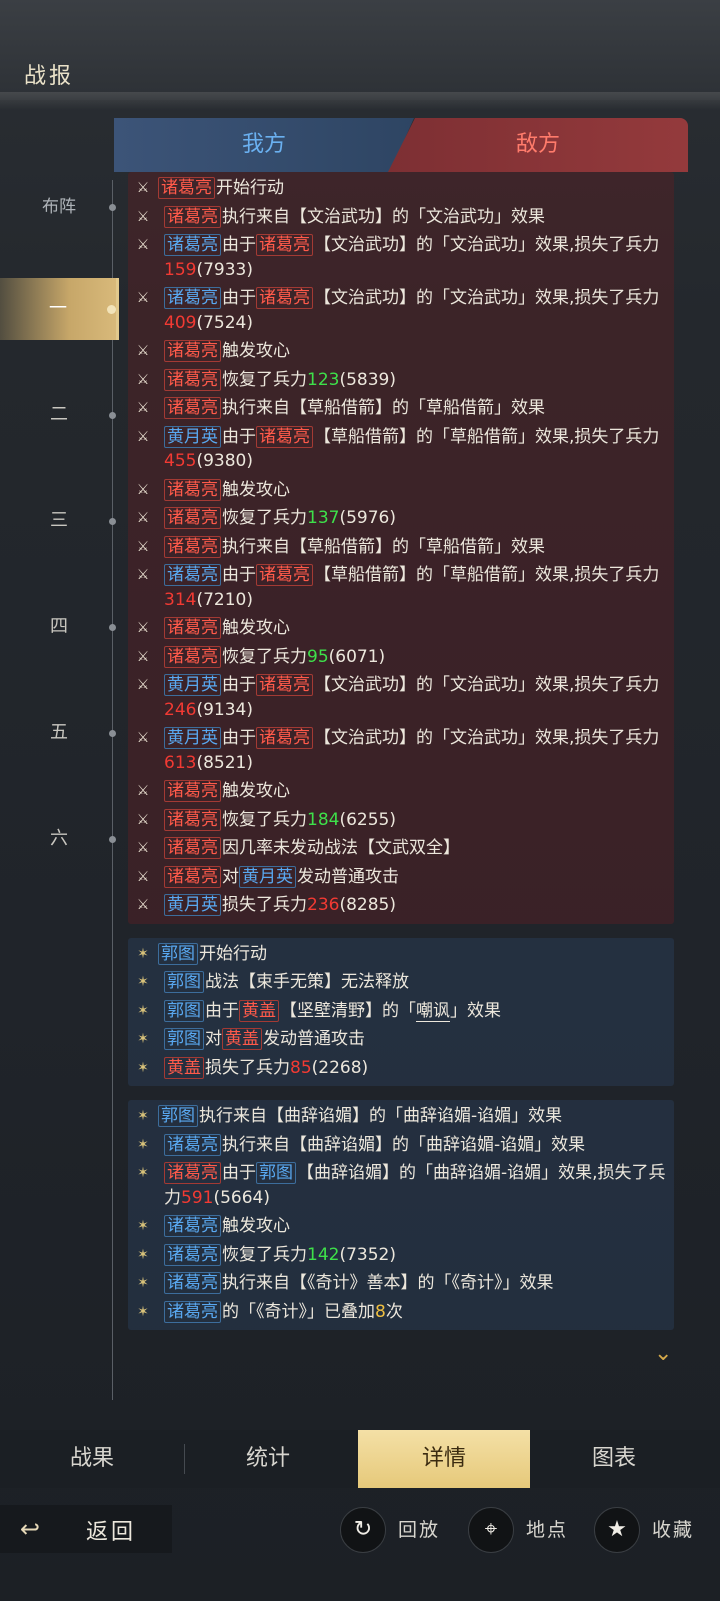 Image resolution: width=720 pixels, height=1601 pixels. Describe the element at coordinates (323, 819) in the screenshot. I see `value-number: 184` at that location.